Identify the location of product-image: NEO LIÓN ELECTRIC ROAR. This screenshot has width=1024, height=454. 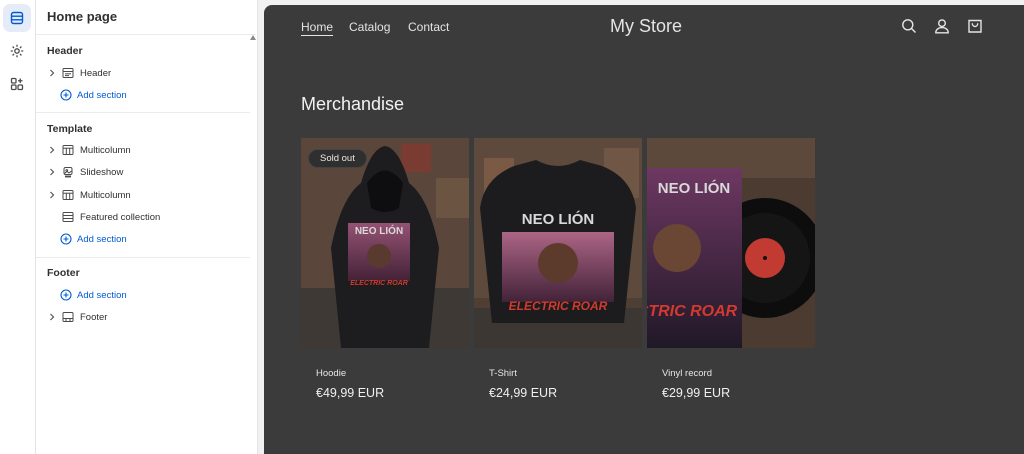
(558, 243).